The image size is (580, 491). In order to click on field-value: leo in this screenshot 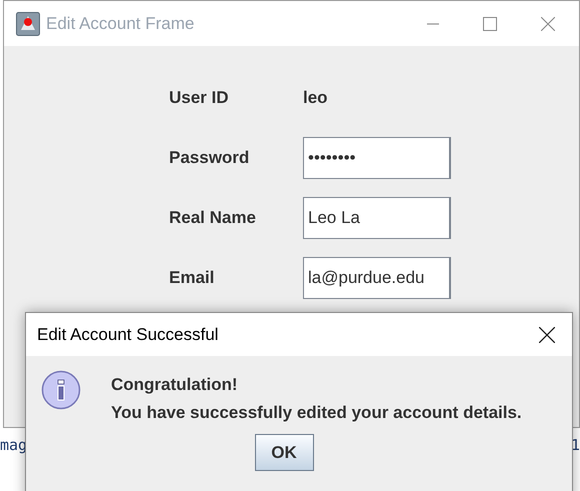, I will do `click(315, 98)`.